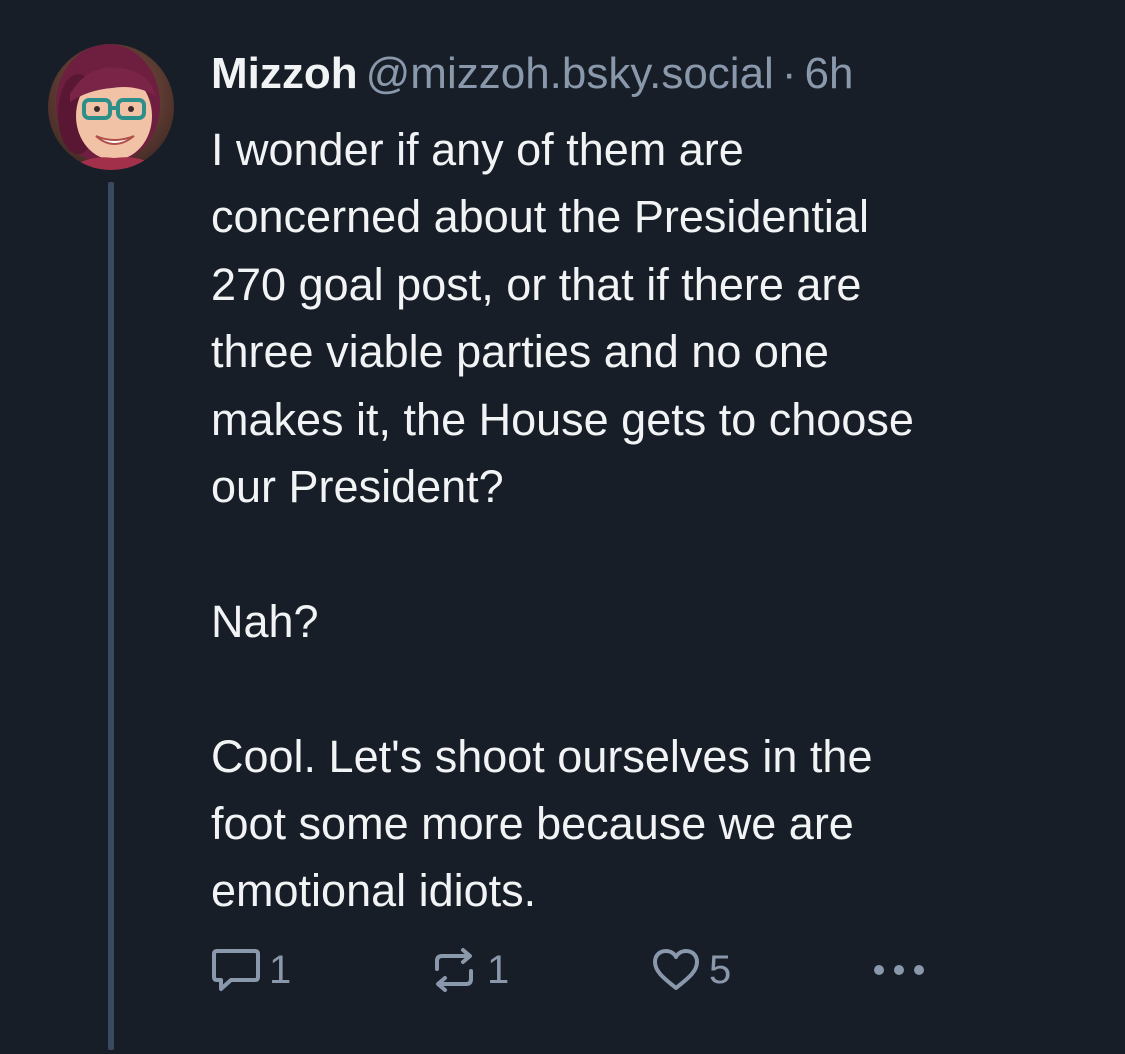 This screenshot has width=1125, height=1054. Describe the element at coordinates (454, 970) in the screenshot. I see `repost-icon` at that location.